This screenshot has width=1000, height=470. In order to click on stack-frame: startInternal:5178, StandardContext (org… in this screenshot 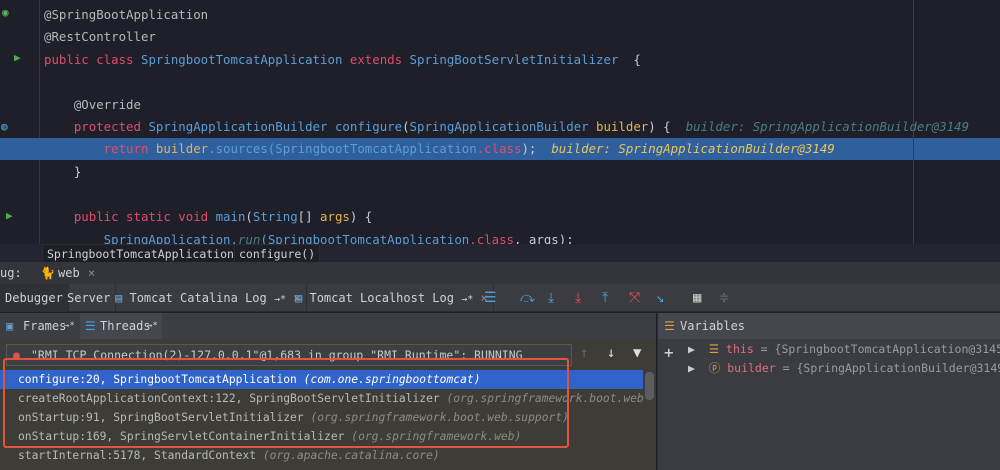, I will do `click(321, 455)`.